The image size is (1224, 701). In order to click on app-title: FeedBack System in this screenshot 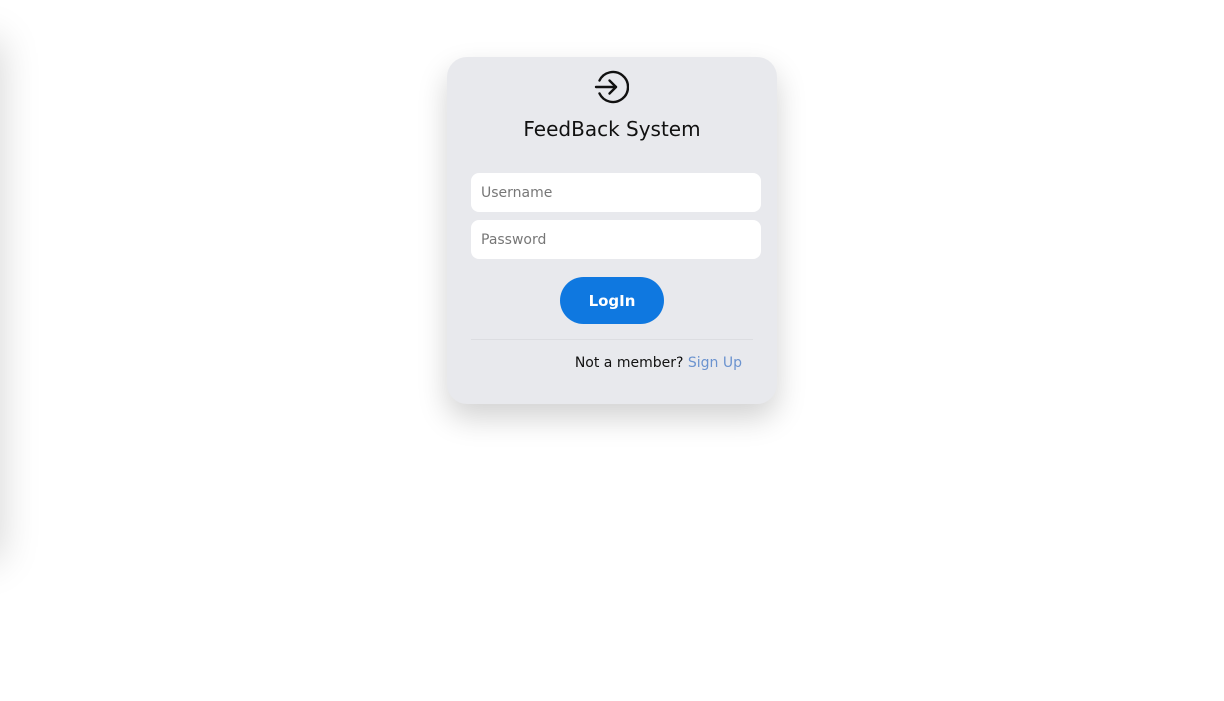, I will do `click(612, 129)`.